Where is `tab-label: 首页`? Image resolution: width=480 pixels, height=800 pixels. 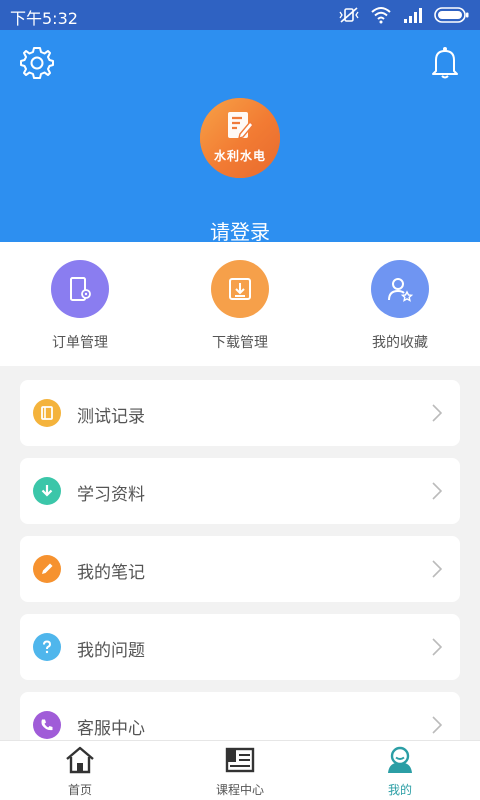 tab-label: 首页 is located at coordinates (79, 790).